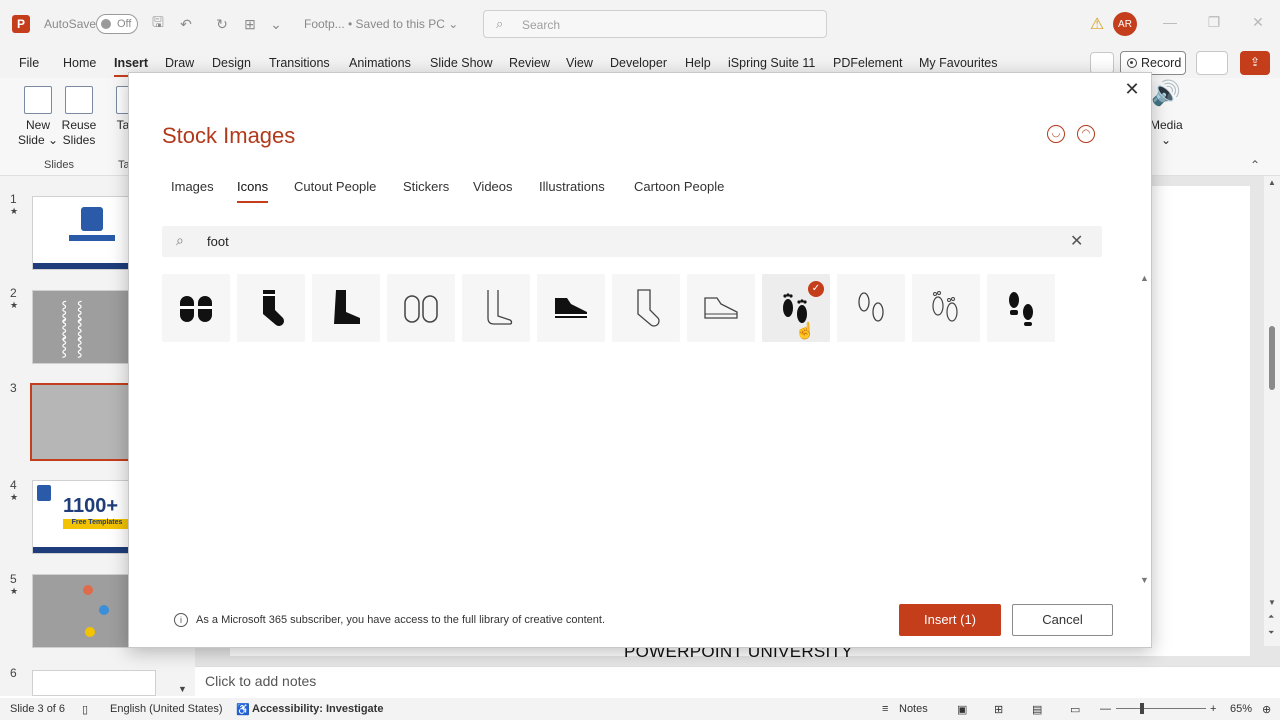  What do you see at coordinates (231, 63) in the screenshot?
I see `menu-design: Design` at bounding box center [231, 63].